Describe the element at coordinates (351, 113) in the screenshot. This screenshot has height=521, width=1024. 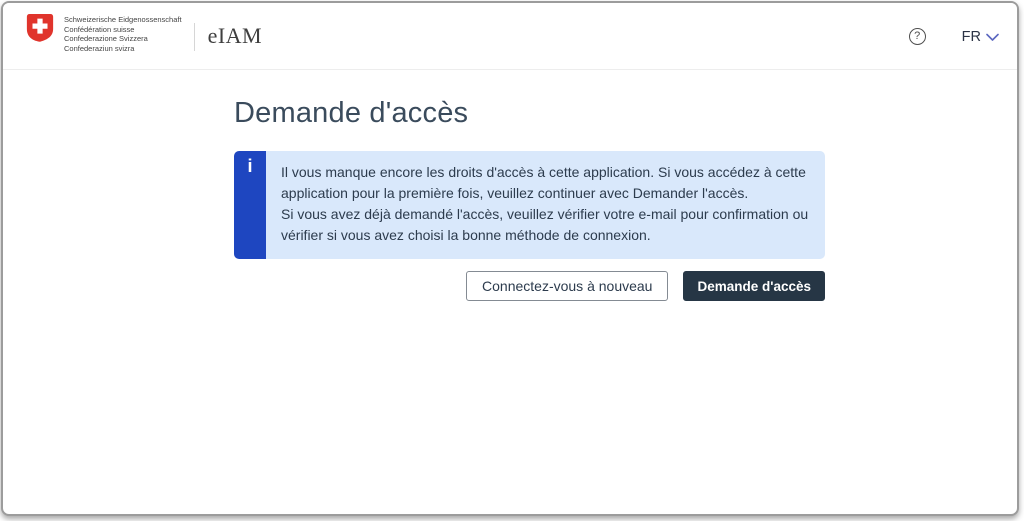
I see `page-title: Demande d'accès` at that location.